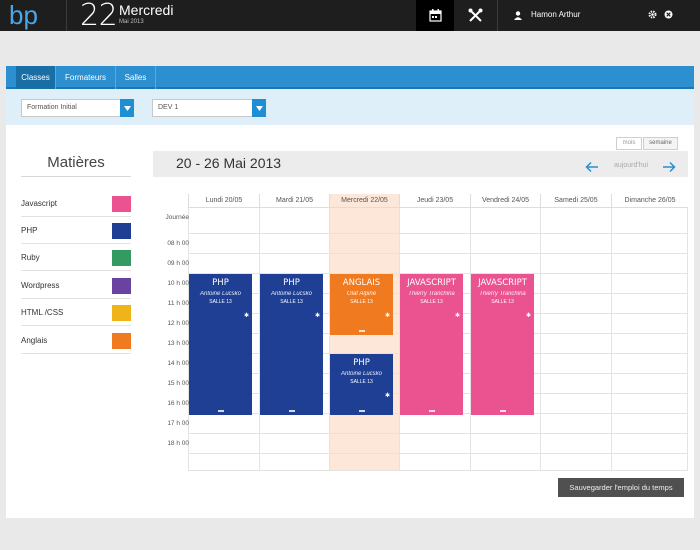  I want to click on settings-gear-icon, so click(652, 14).